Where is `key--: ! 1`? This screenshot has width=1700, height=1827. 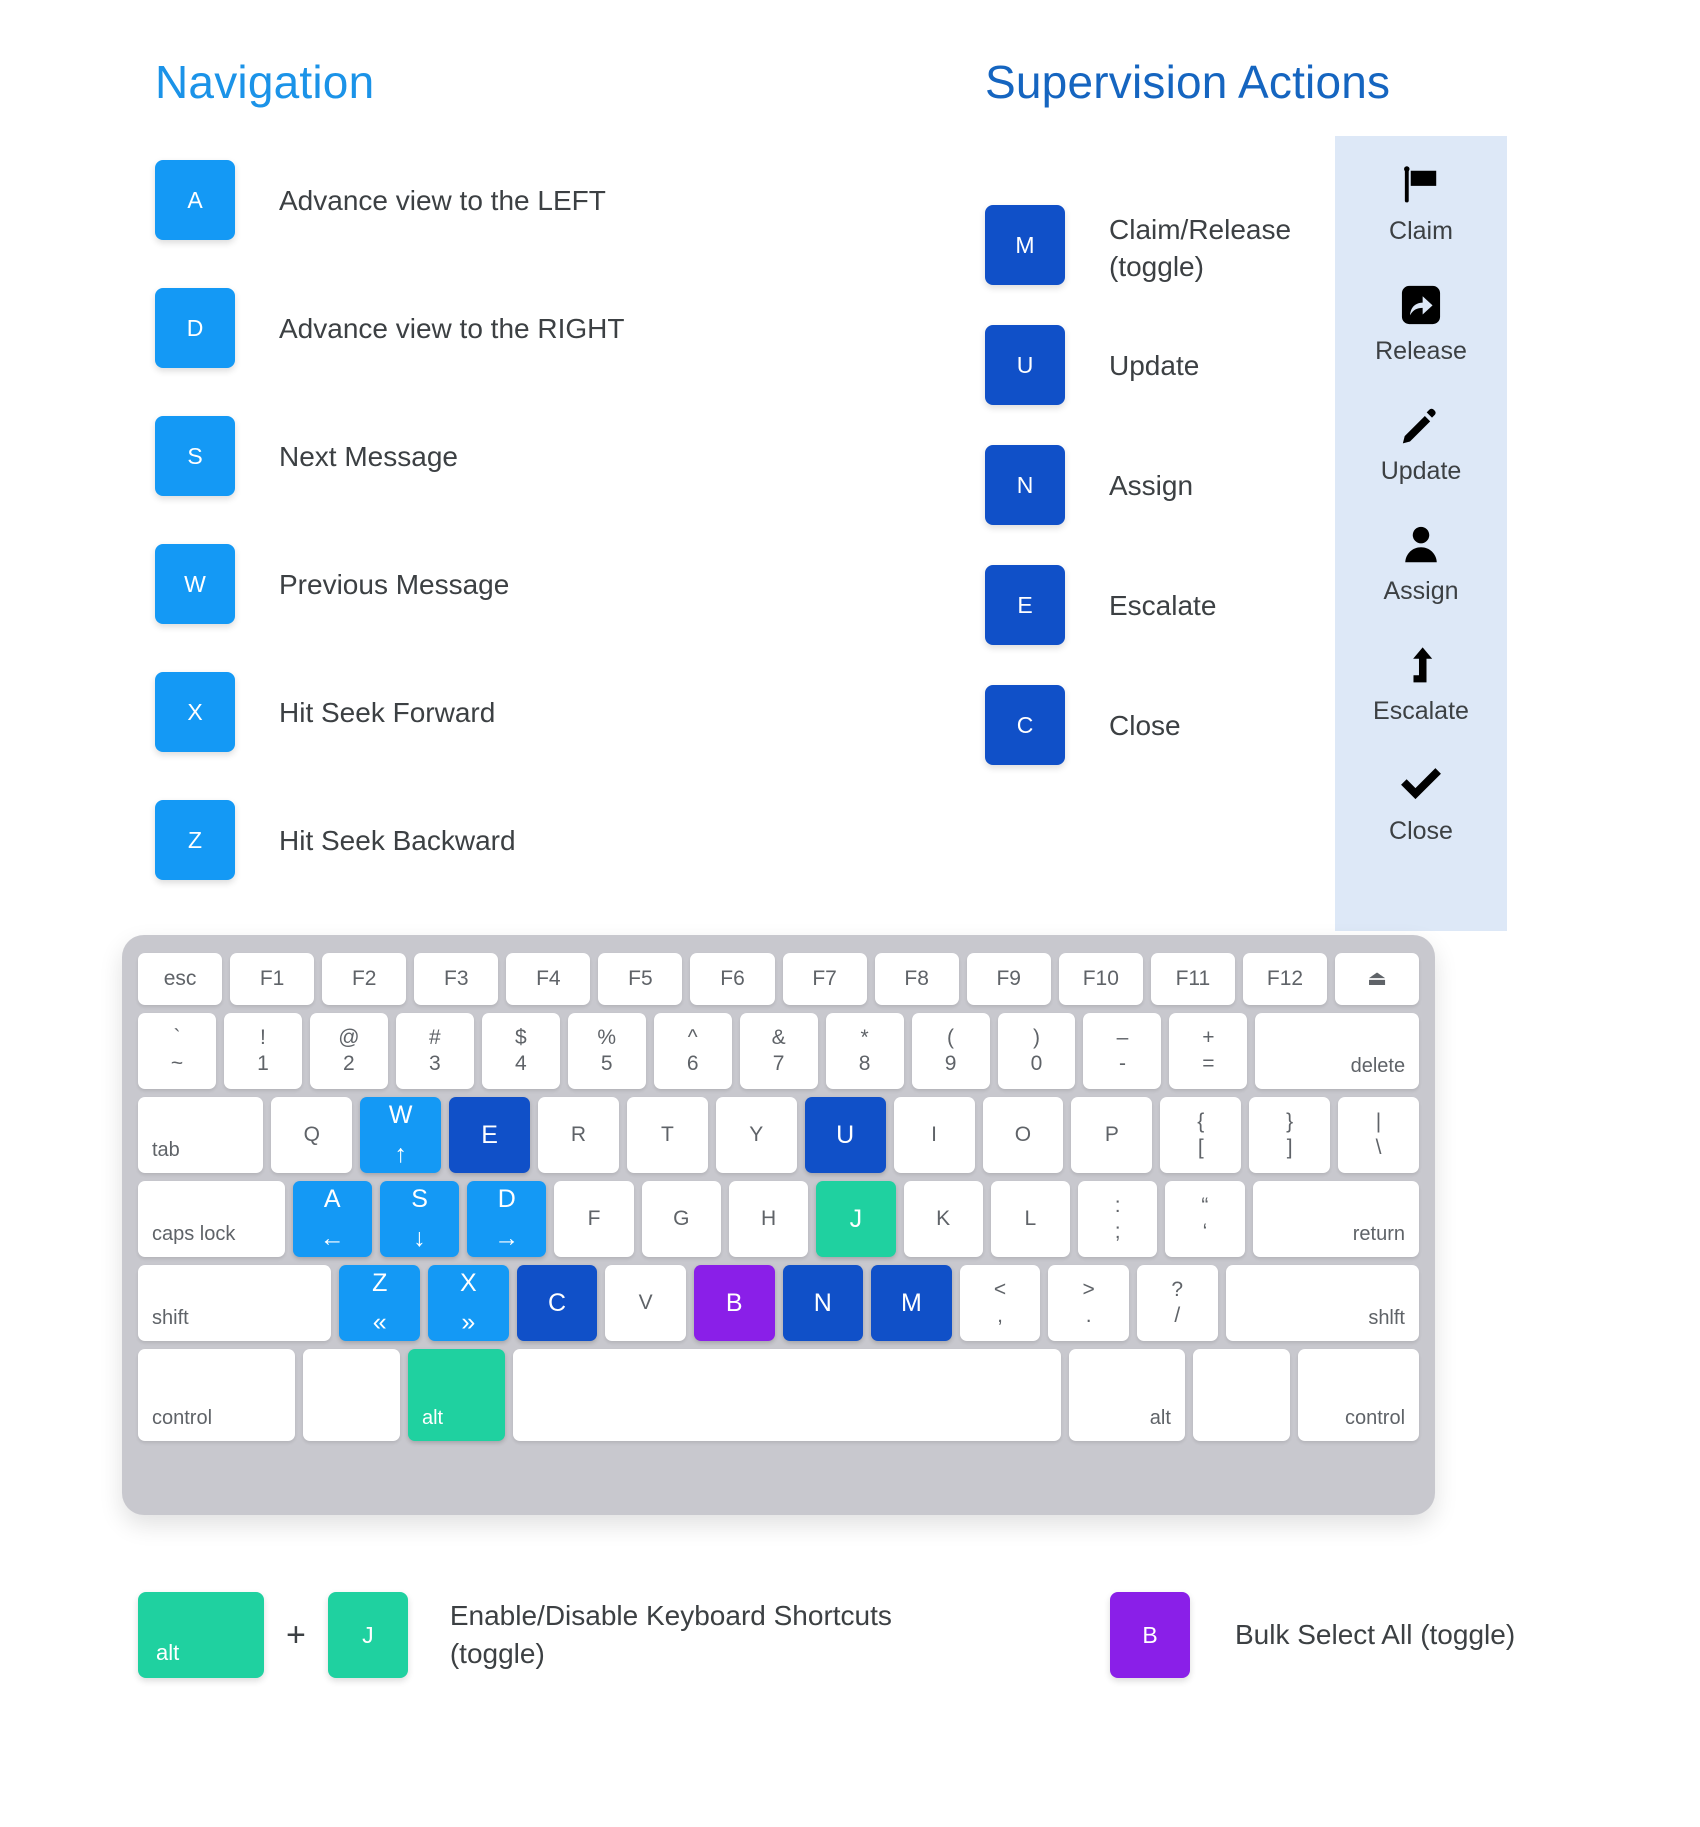
key--: ! 1 is located at coordinates (262, 1051).